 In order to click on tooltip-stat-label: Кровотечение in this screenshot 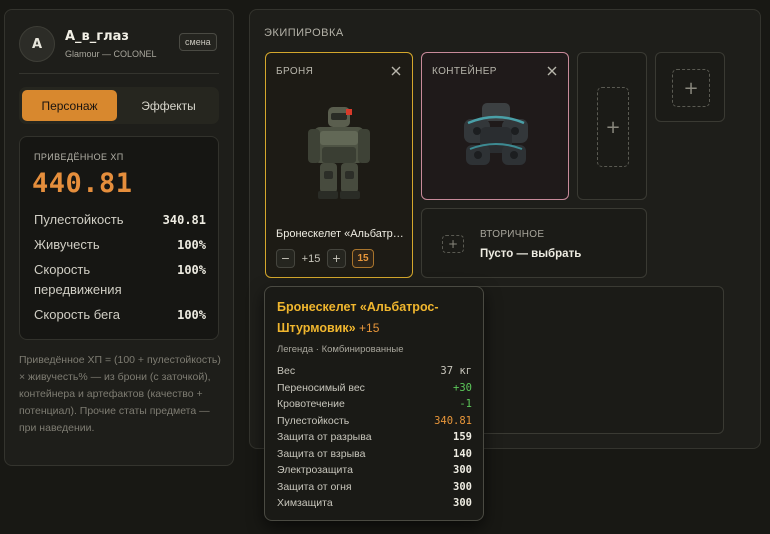, I will do `click(311, 404)`.